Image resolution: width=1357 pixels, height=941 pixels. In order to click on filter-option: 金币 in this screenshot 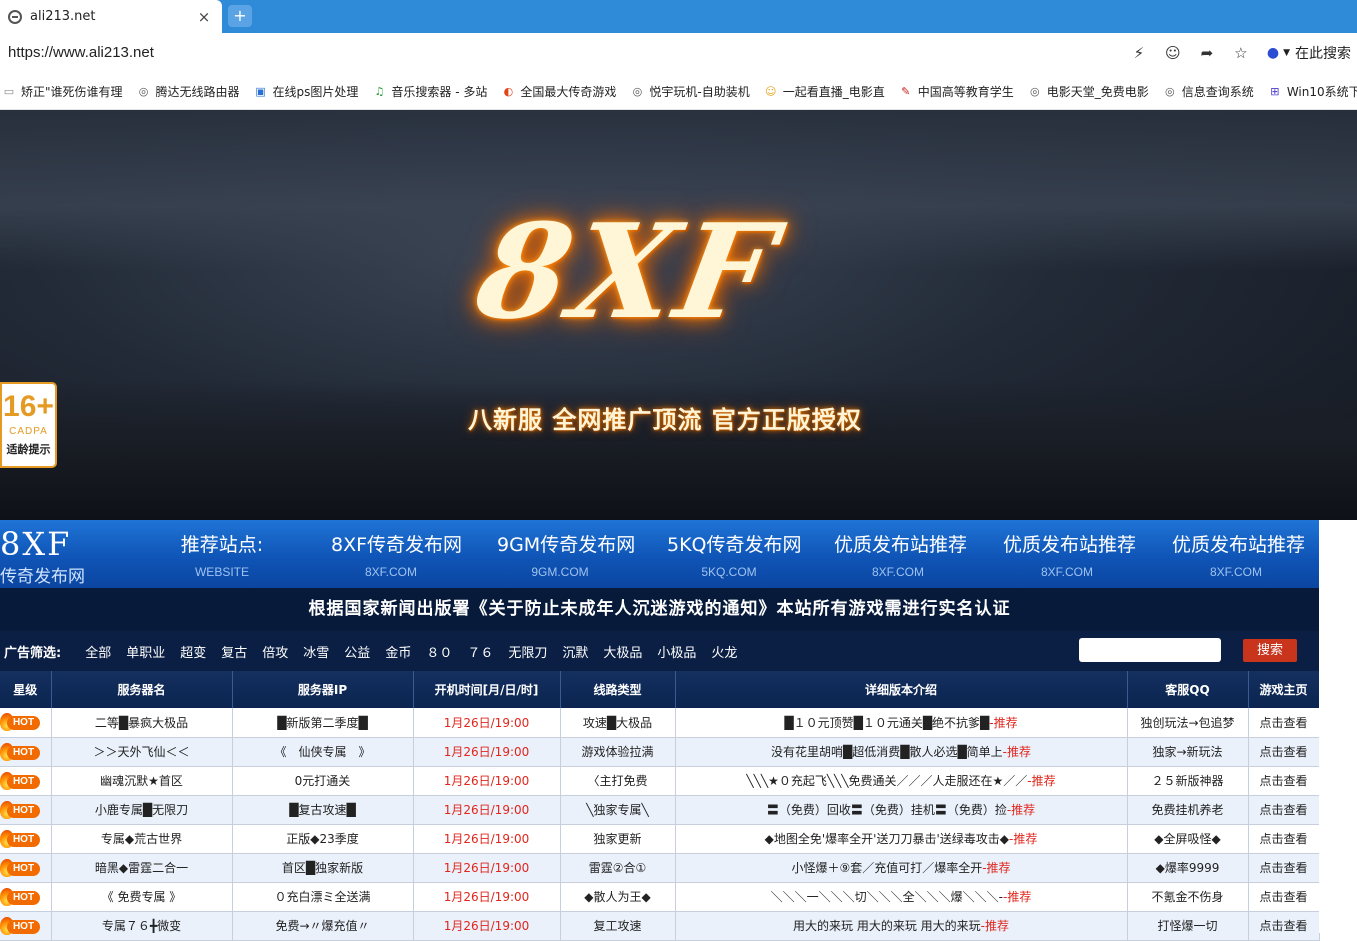, I will do `click(398, 651)`.